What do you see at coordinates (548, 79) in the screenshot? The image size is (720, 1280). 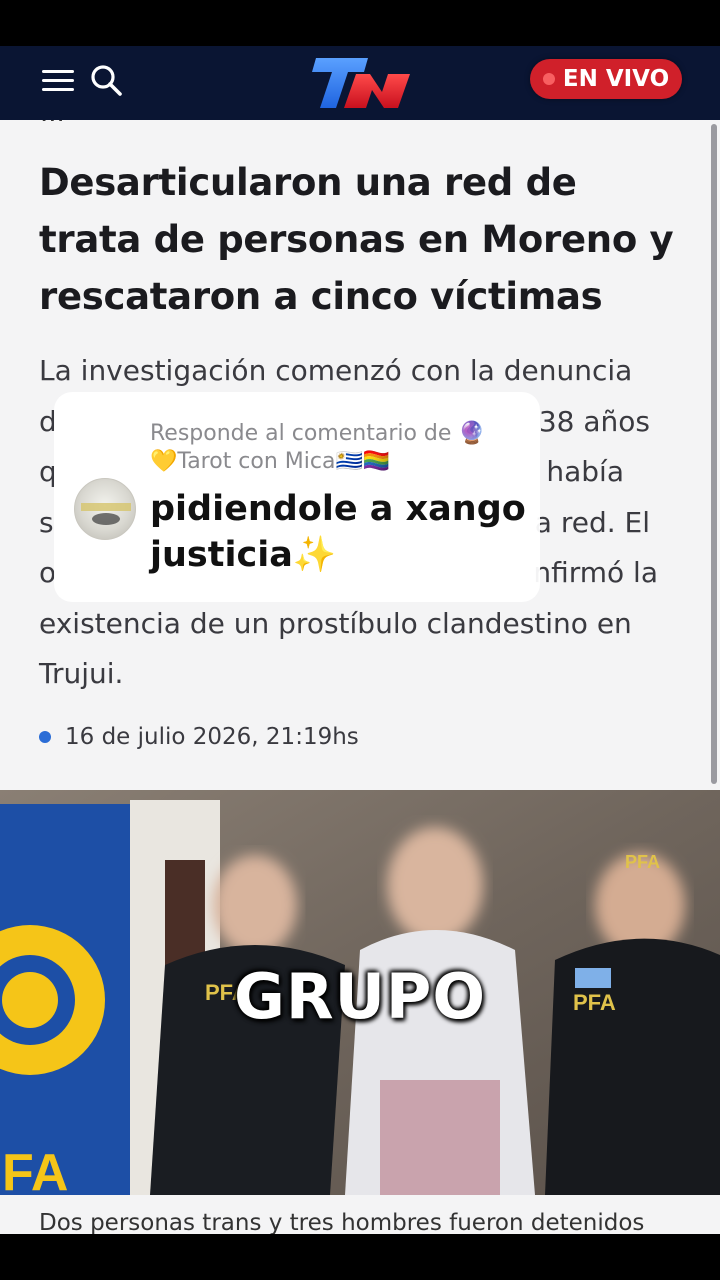 I see `live-indicator-dot` at bounding box center [548, 79].